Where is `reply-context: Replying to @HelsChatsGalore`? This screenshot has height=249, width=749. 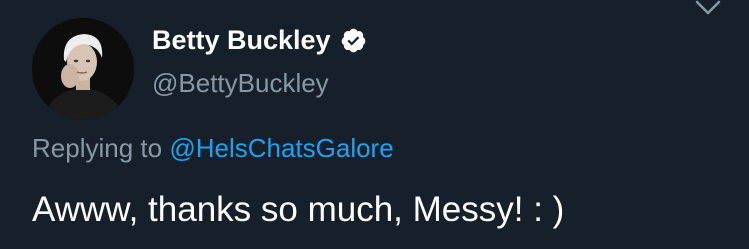 reply-context: Replying to @HelsChatsGalore is located at coordinates (213, 148).